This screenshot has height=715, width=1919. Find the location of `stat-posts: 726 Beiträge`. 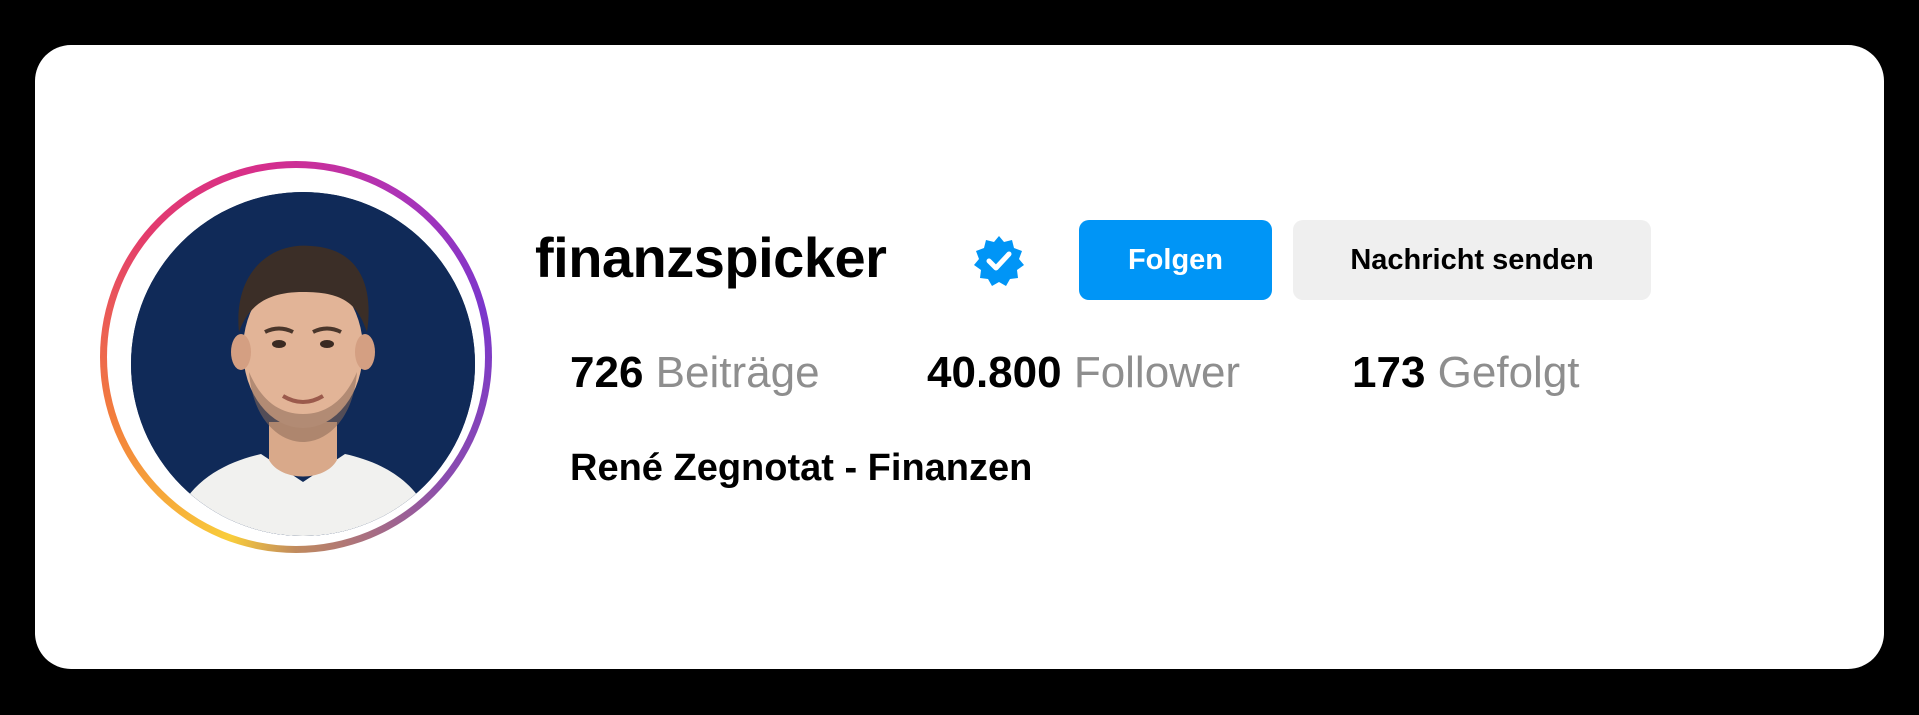

stat-posts: 726 Beiträge is located at coordinates (695, 373).